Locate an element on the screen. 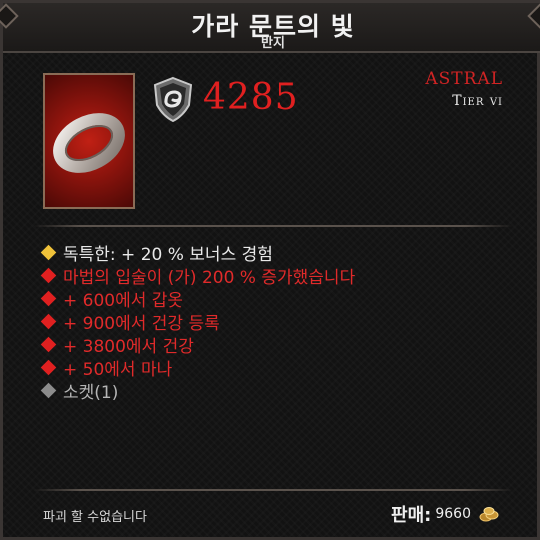  affix-text: 소켓(1) is located at coordinates (91, 393).